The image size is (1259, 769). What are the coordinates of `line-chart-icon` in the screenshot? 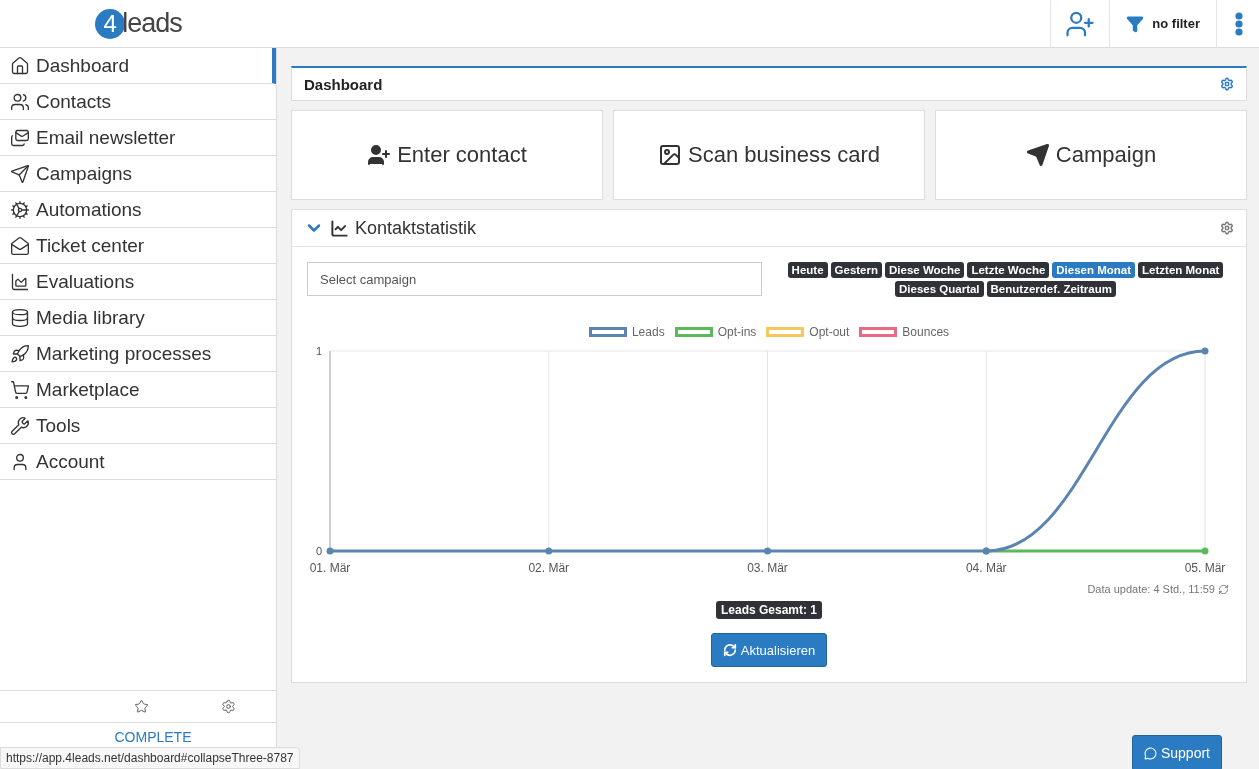 It's located at (339, 228).